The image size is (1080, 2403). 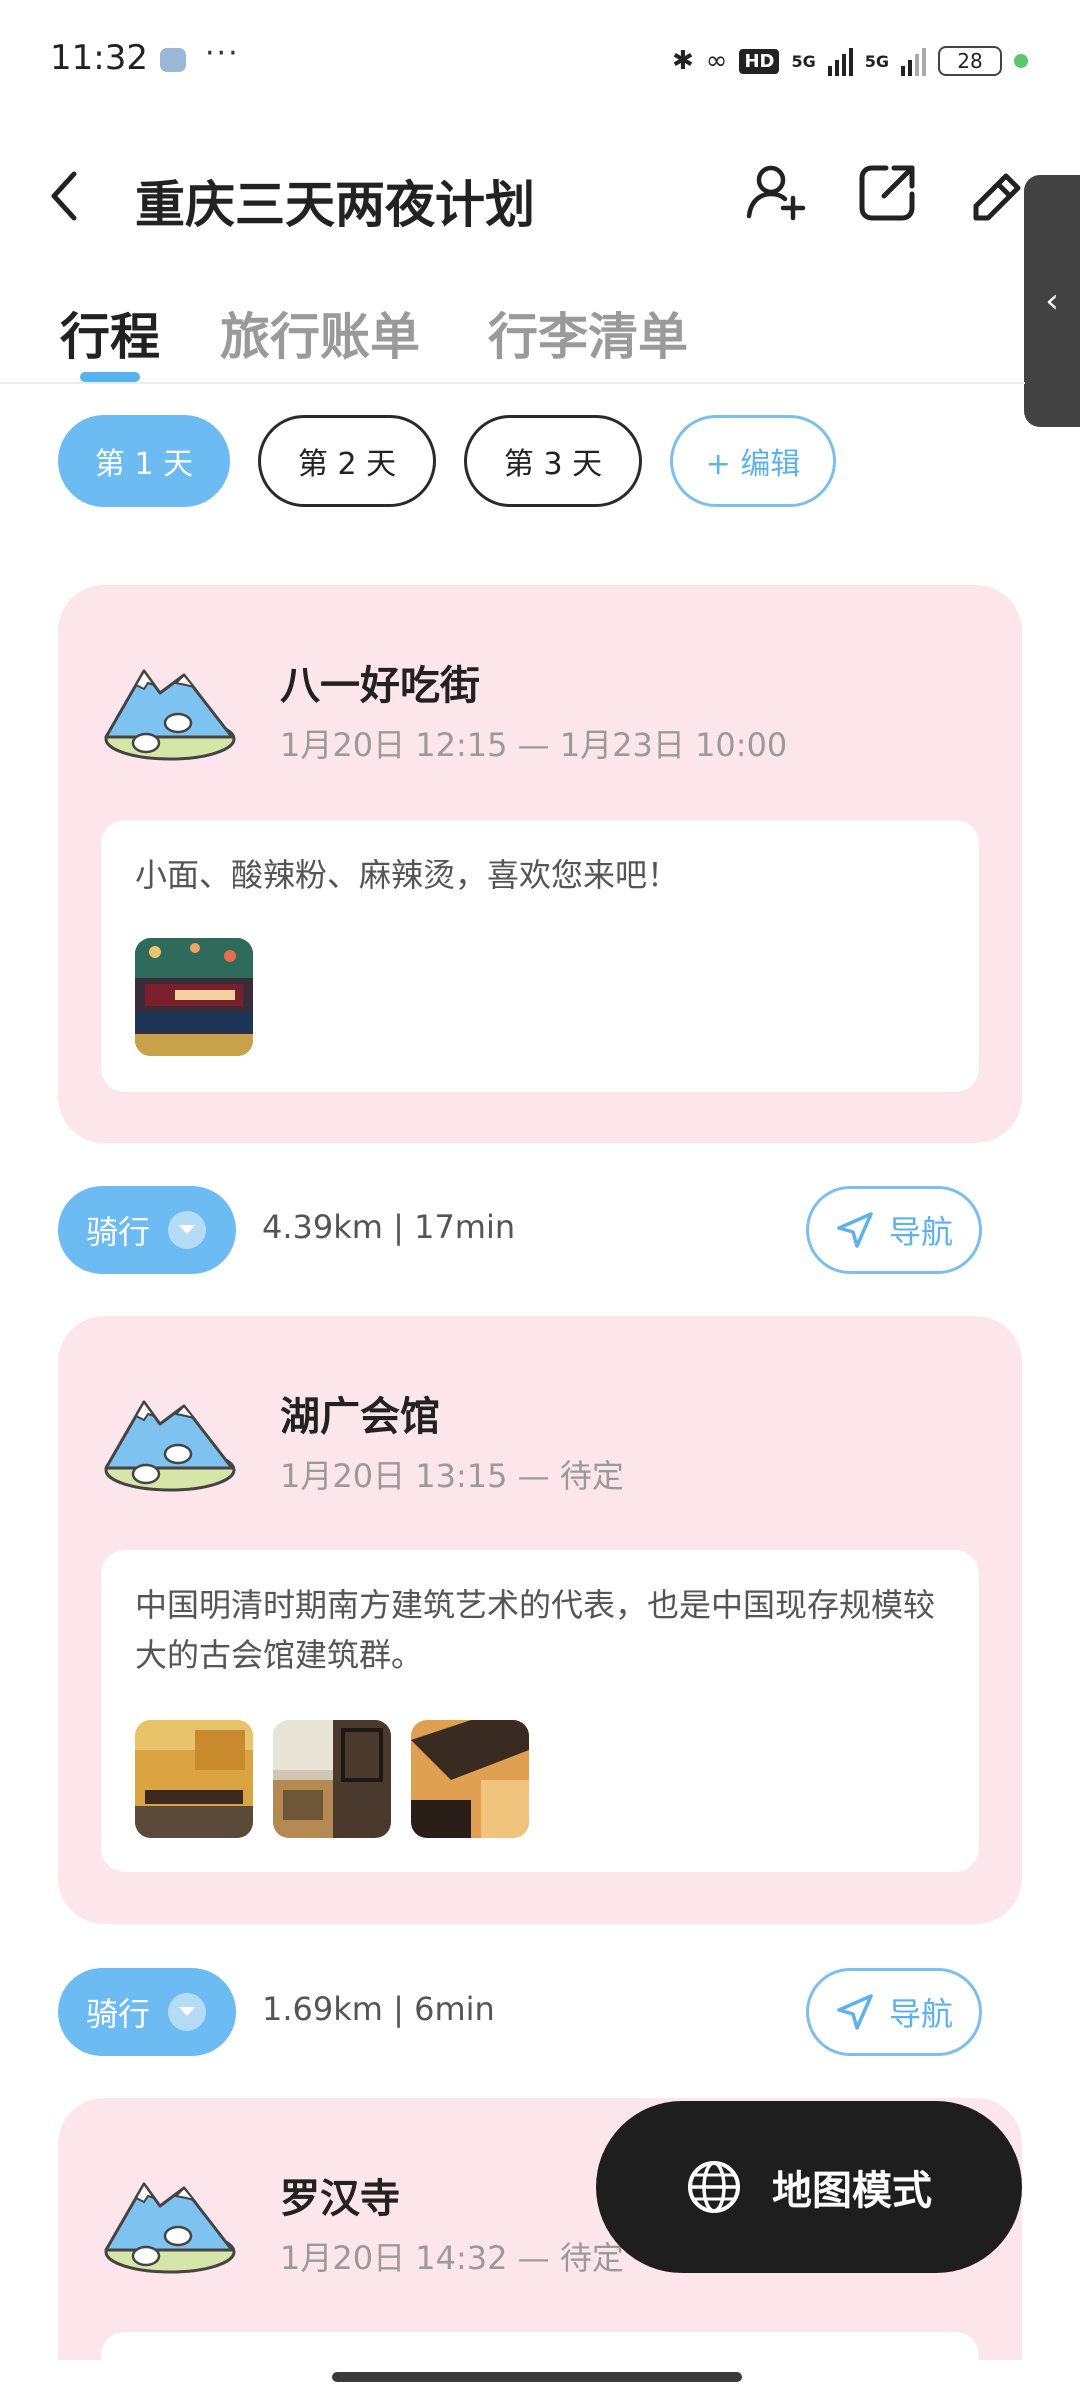 I want to click on place-time: 1月20日 12:15 — 1月23日 10:00, so click(x=534, y=745).